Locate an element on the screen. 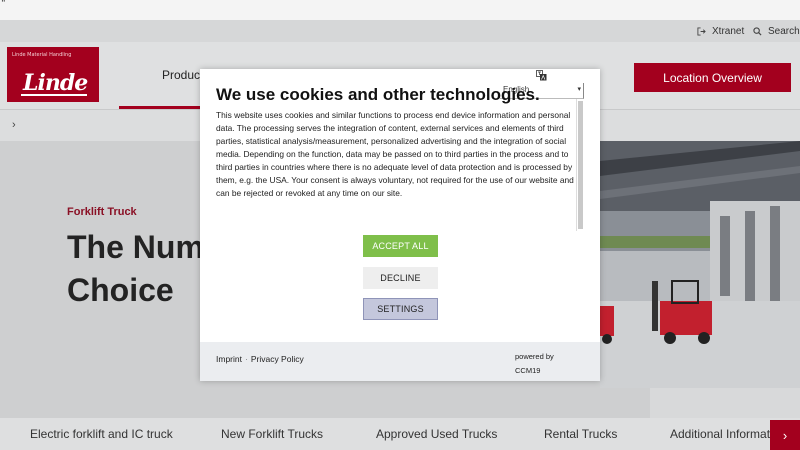  chevron-down-icon: ▾ is located at coordinates (579, 89).